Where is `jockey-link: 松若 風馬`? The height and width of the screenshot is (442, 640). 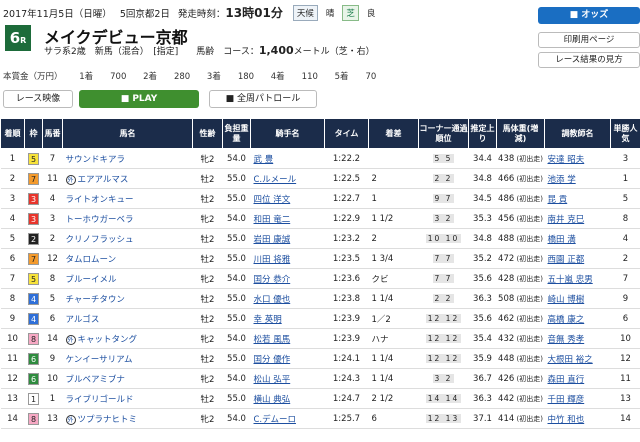
jockey-link: 松若 風馬 is located at coordinates (272, 340).